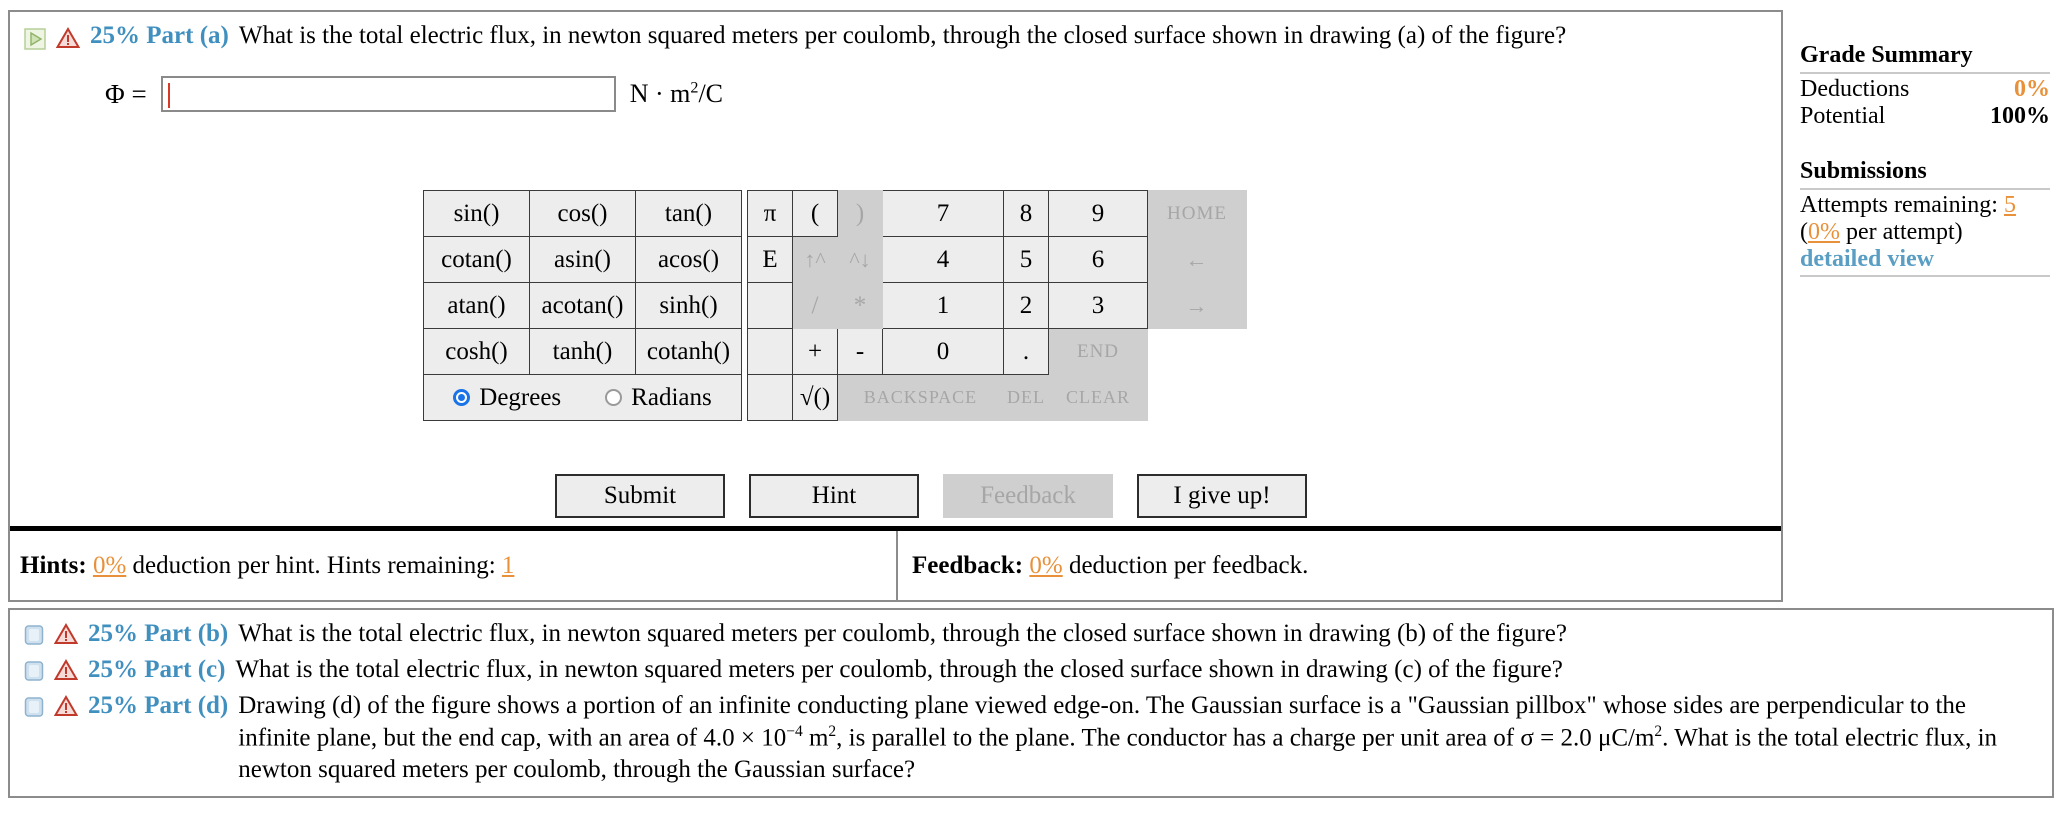  Describe the element at coordinates (520, 397) in the screenshot. I see `degrees-label: Degrees` at that location.